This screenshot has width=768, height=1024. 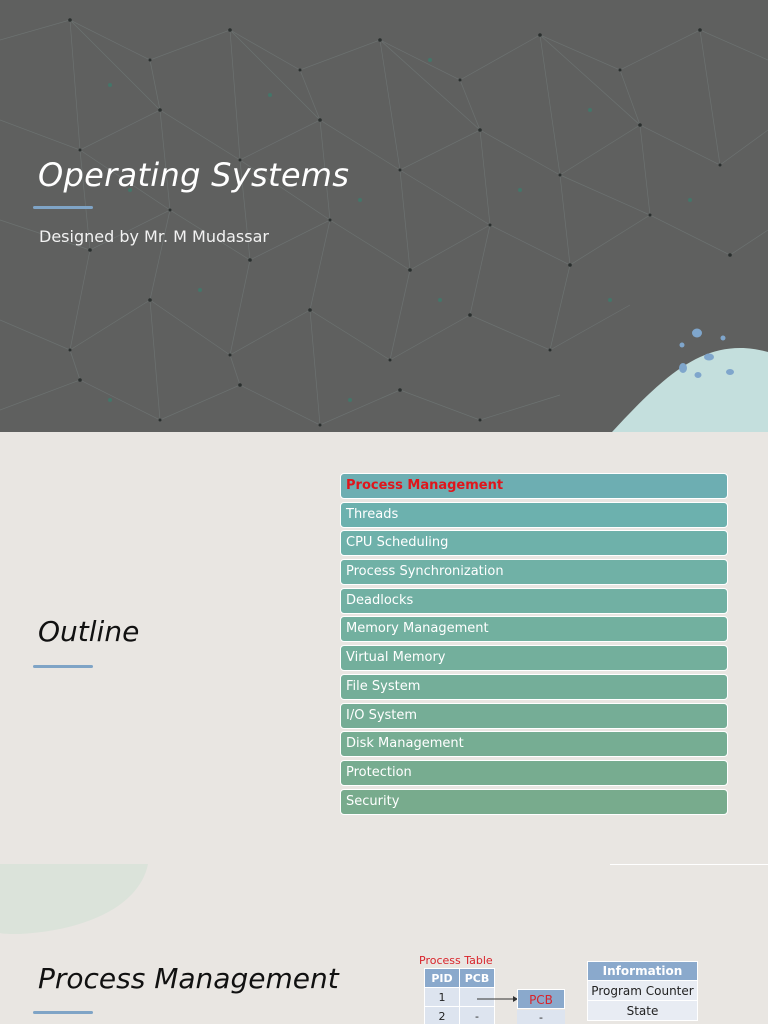 I want to click on table-row: 2 -, so click(x=459, y=1015).